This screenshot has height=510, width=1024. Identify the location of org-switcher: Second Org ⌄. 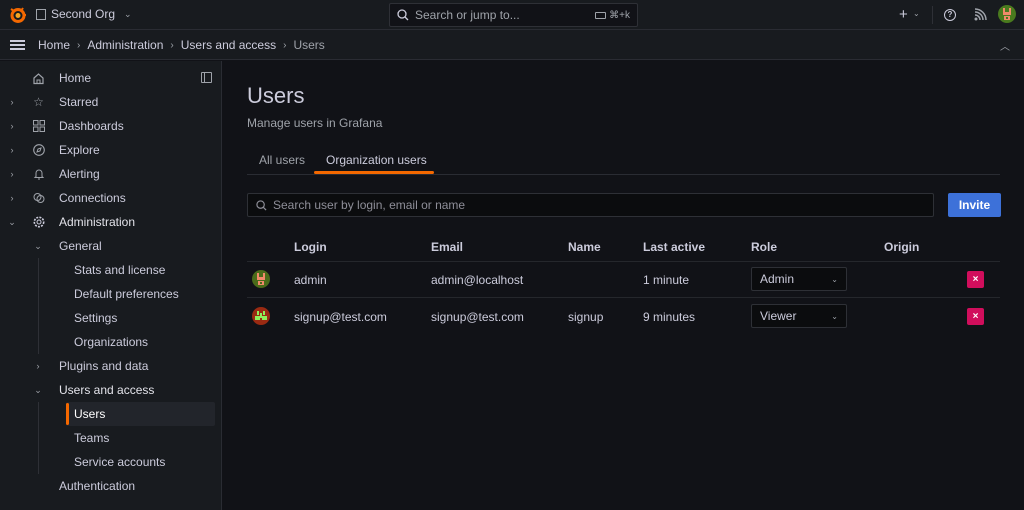
(84, 14).